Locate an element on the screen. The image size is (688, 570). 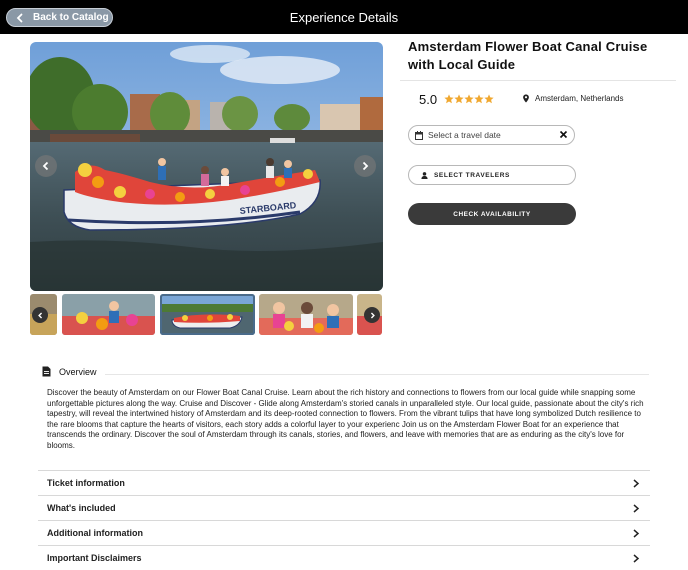
thumbnail-guests-with-flowers is located at coordinates (306, 314).